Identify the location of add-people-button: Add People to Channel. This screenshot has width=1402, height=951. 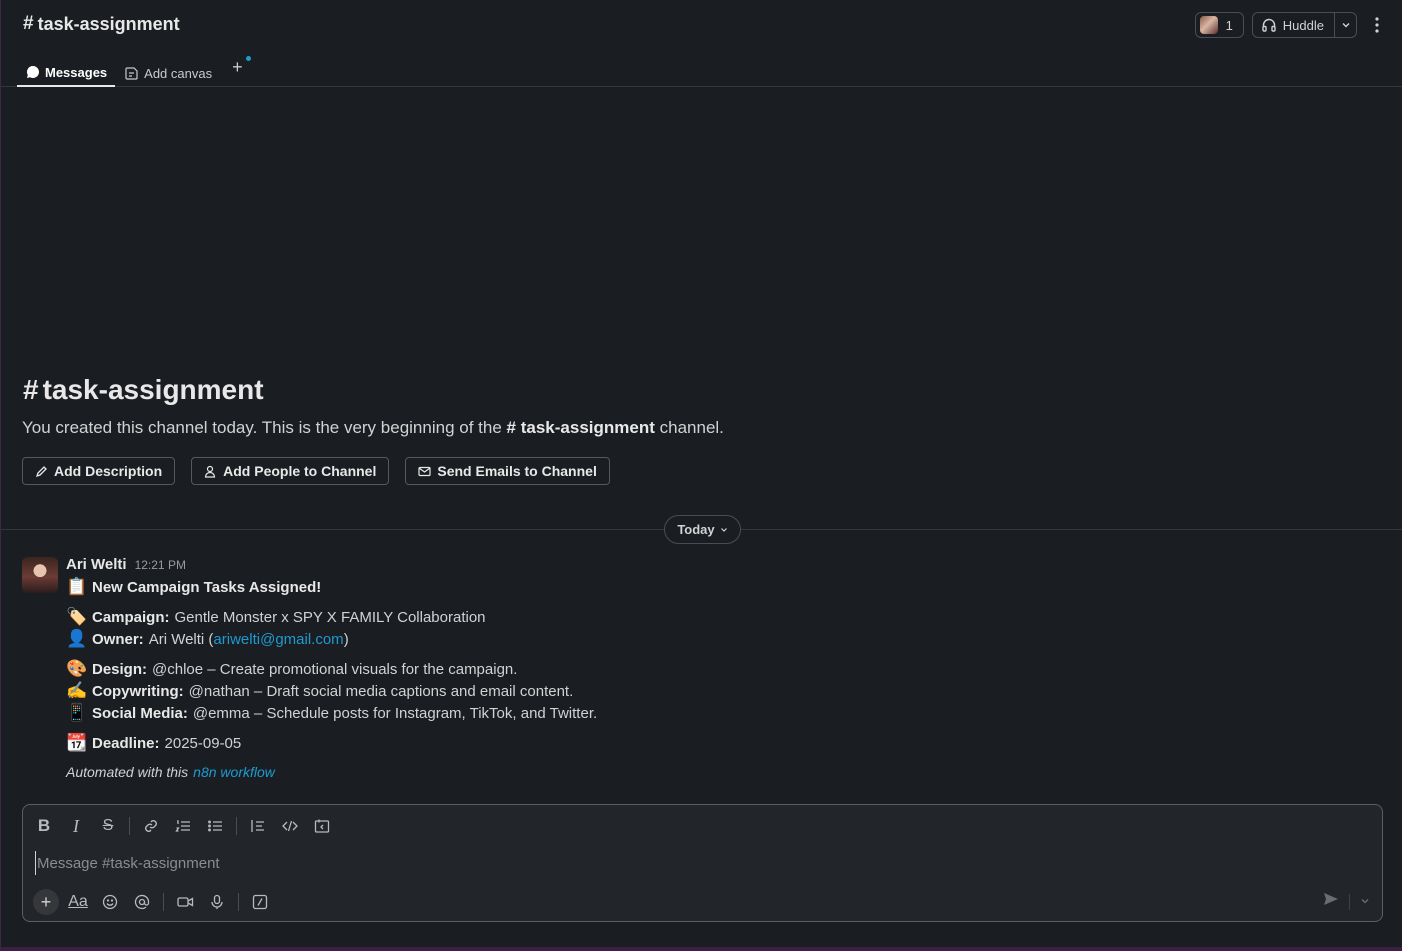
(290, 471).